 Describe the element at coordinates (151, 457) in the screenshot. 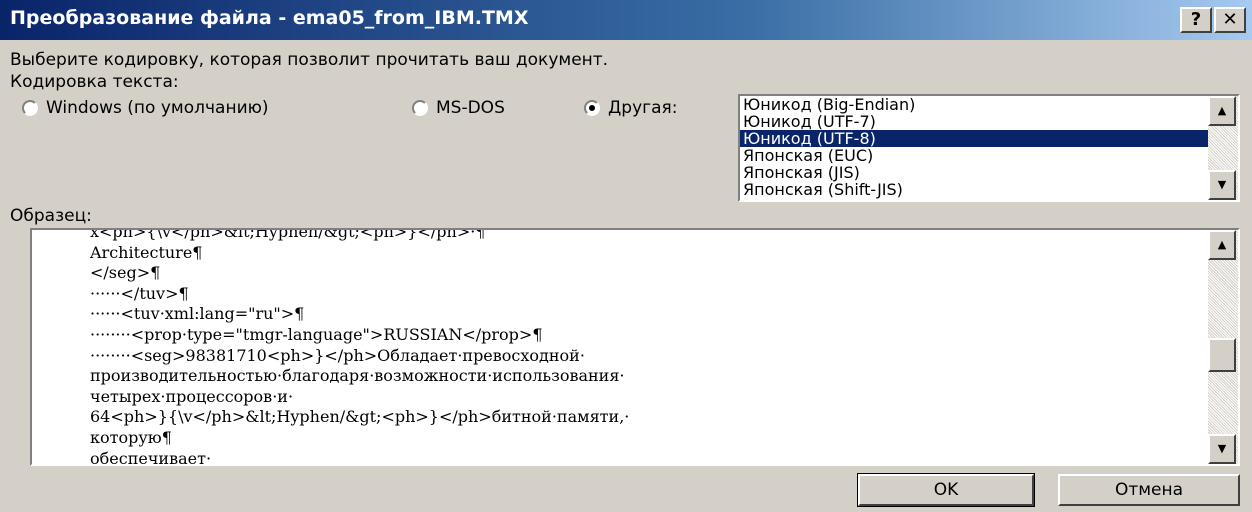

I see `sample-line: обеспечивает·` at that location.